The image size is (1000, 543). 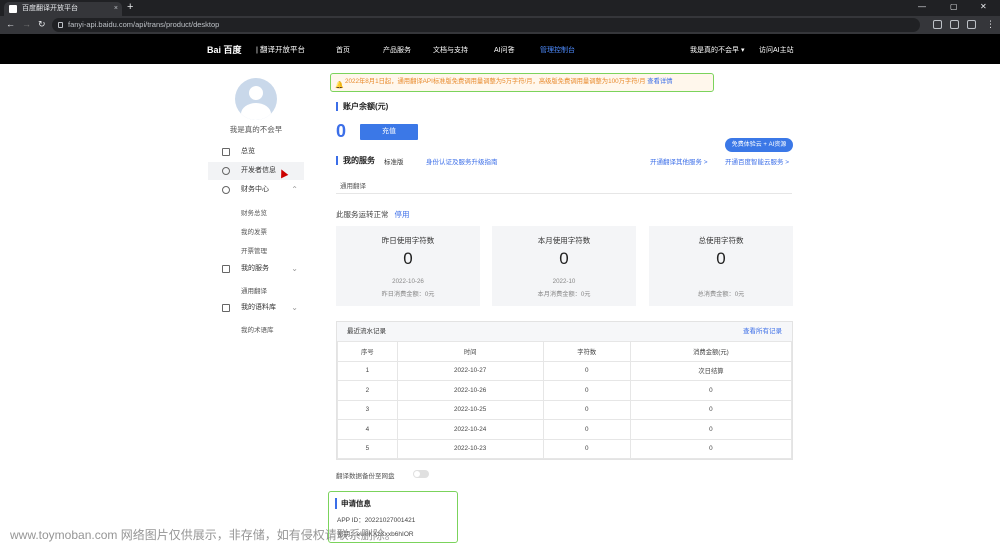 I want to click on upgrade-guide-link: 身份认证及服务升级指南, so click(x=462, y=161).